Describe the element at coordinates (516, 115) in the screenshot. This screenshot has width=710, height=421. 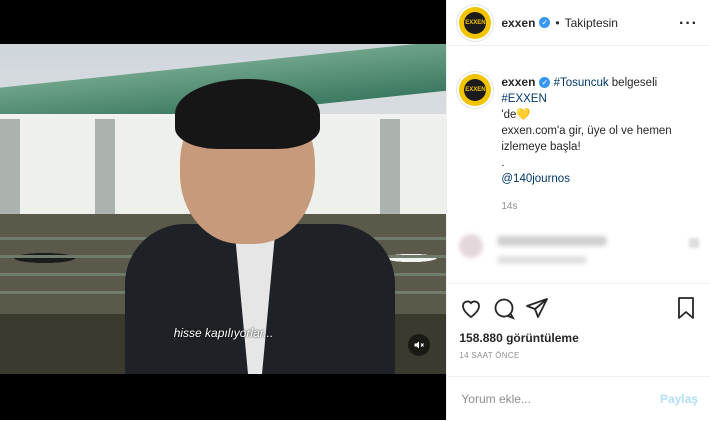
I see `caption-text-part2: 'de💛` at that location.